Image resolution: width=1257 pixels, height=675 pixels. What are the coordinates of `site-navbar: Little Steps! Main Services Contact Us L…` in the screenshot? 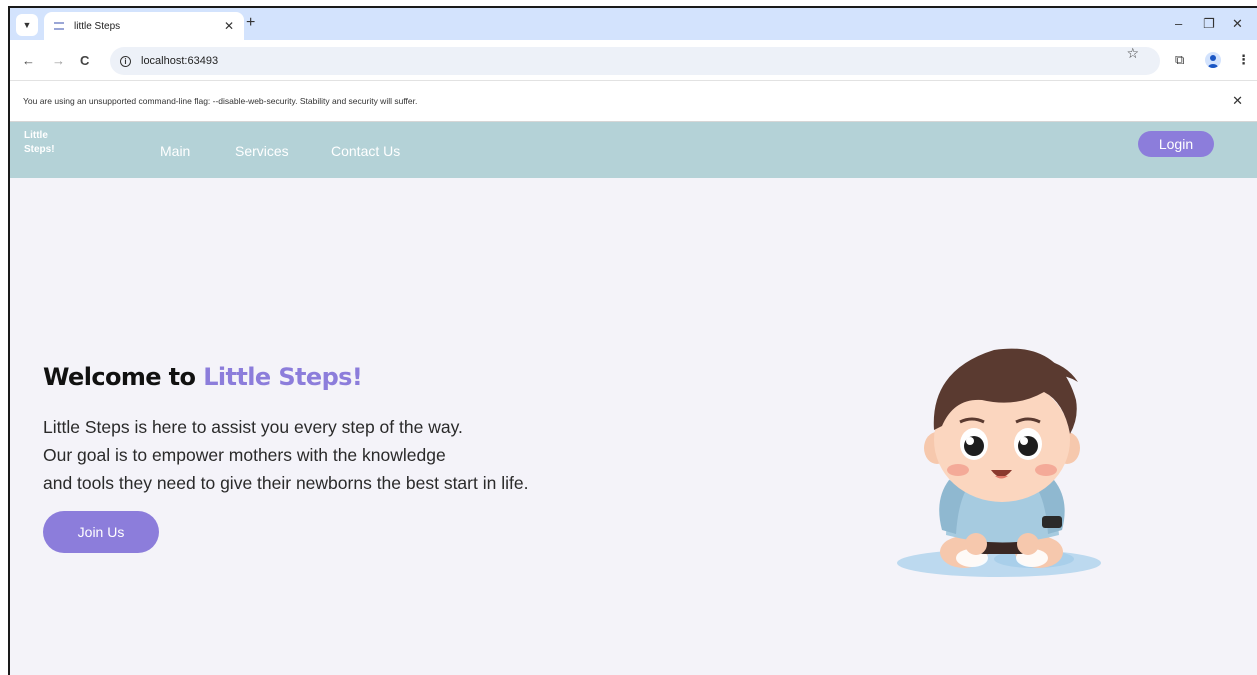 It's located at (633, 150).